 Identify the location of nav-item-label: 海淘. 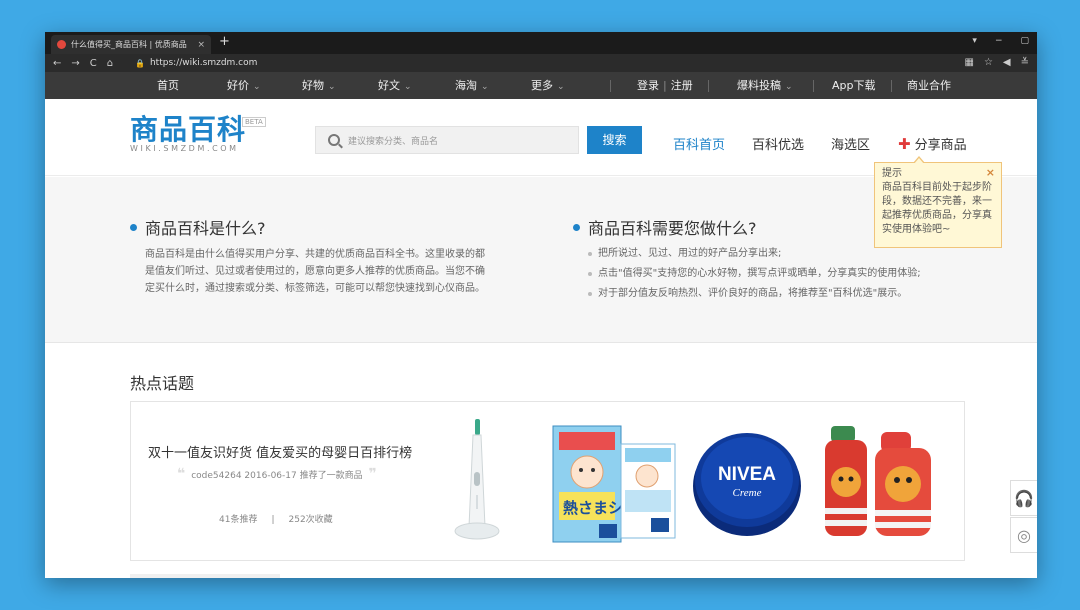
(466, 85).